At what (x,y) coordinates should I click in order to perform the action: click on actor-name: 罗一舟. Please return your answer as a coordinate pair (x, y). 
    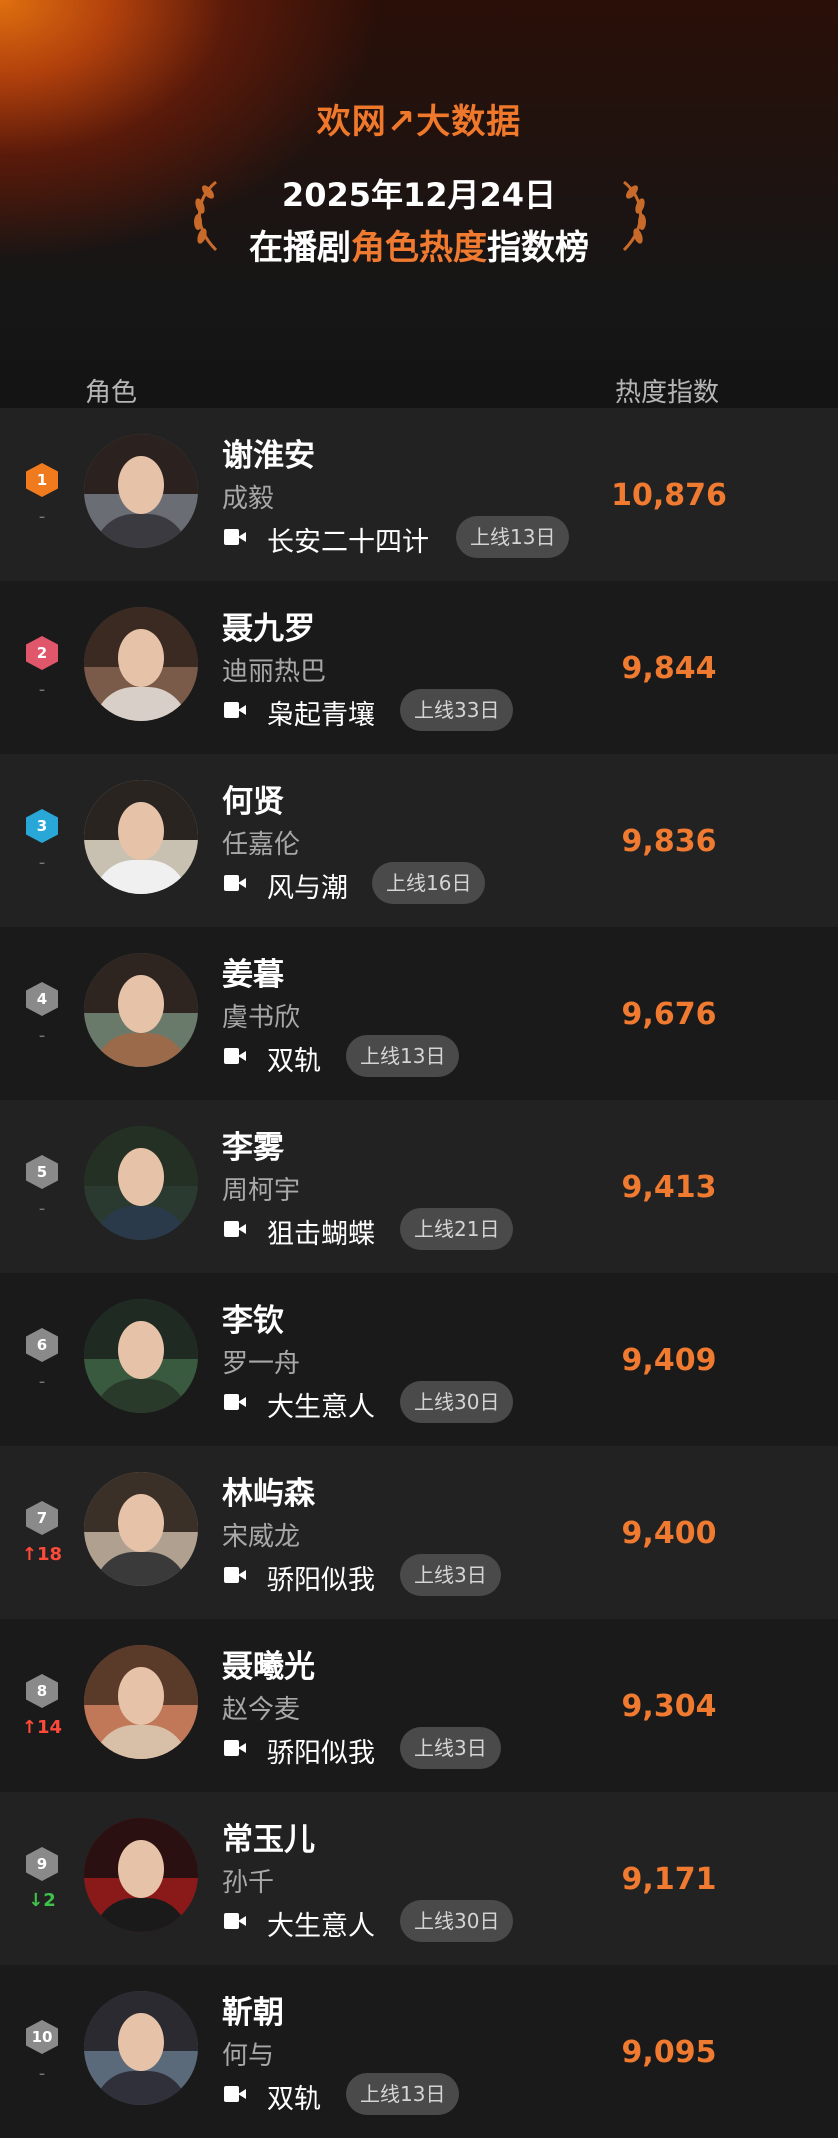
    Looking at the image, I should click on (261, 1364).